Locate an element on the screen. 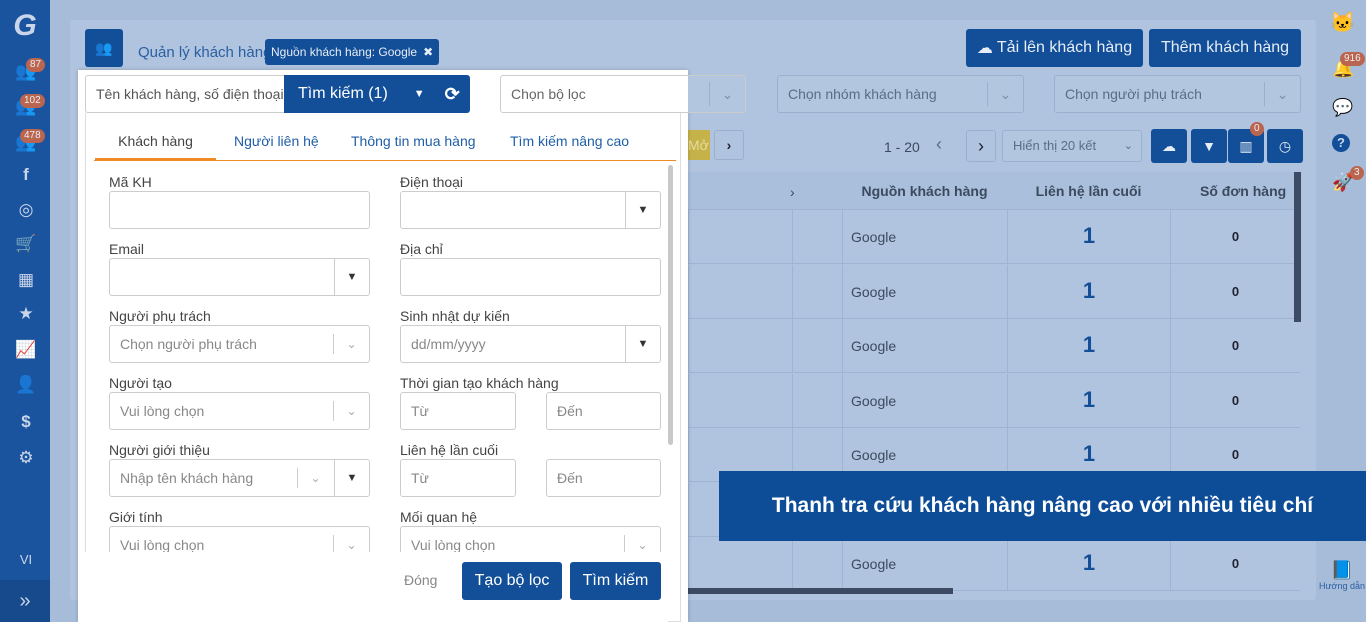  upload-customers-button: ☁ Tải lên khách hàng is located at coordinates (1054, 48).